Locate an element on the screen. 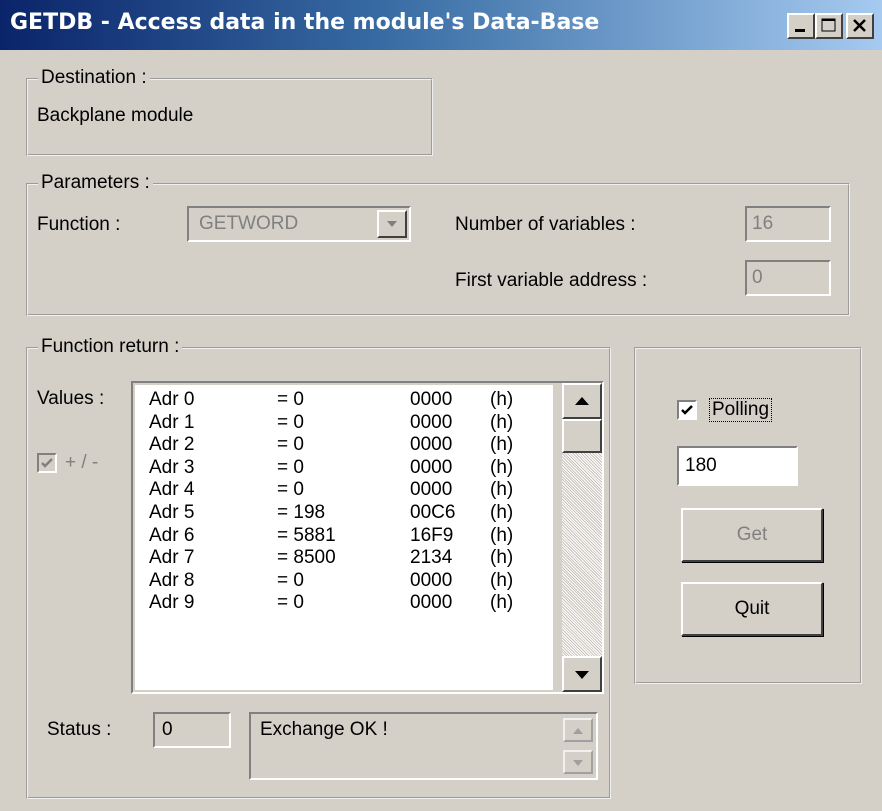 The height and width of the screenshot is (811, 882). row-val: = 5881 is located at coordinates (306, 535).